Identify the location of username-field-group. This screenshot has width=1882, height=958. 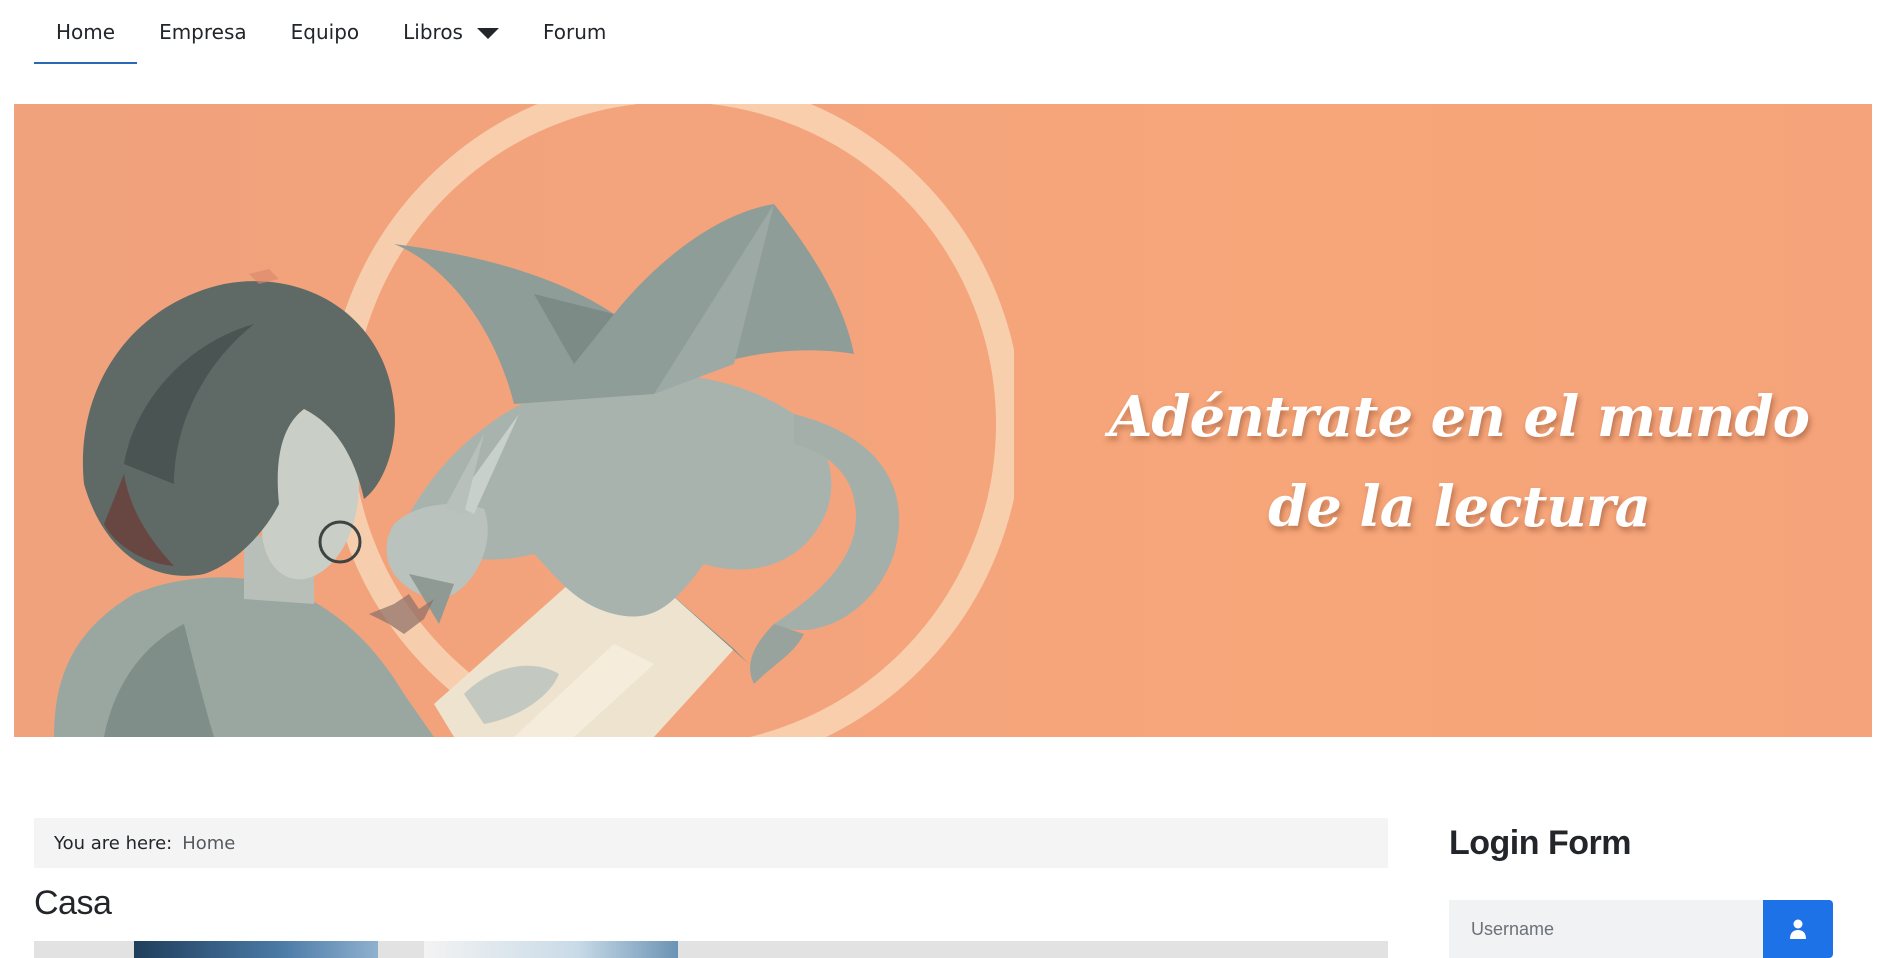
(1641, 929).